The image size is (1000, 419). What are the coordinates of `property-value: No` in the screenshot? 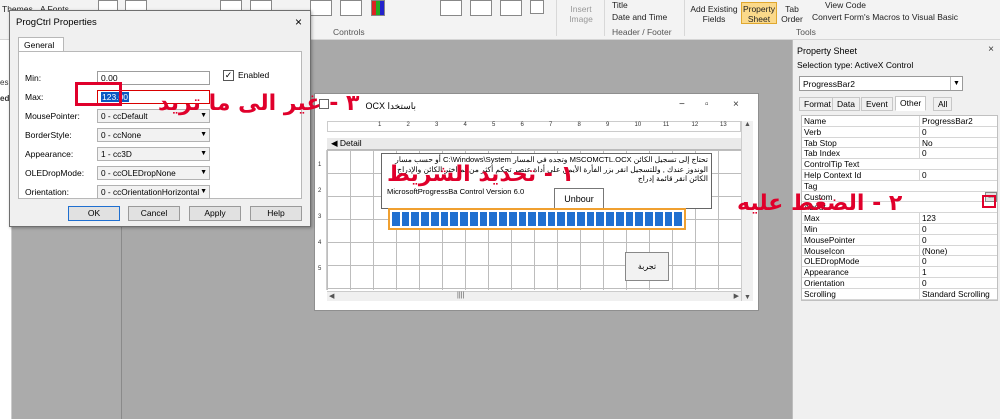 It's located at (959, 142).